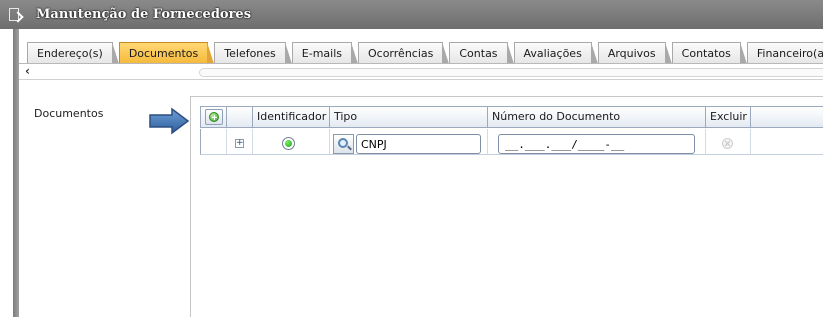  Describe the element at coordinates (16, 15) in the screenshot. I see `window-exit-icon` at that location.